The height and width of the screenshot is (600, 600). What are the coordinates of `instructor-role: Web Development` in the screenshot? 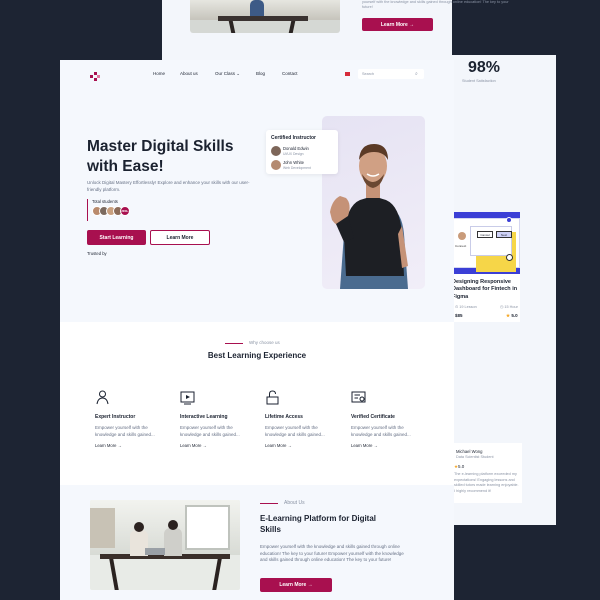 It's located at (297, 167).